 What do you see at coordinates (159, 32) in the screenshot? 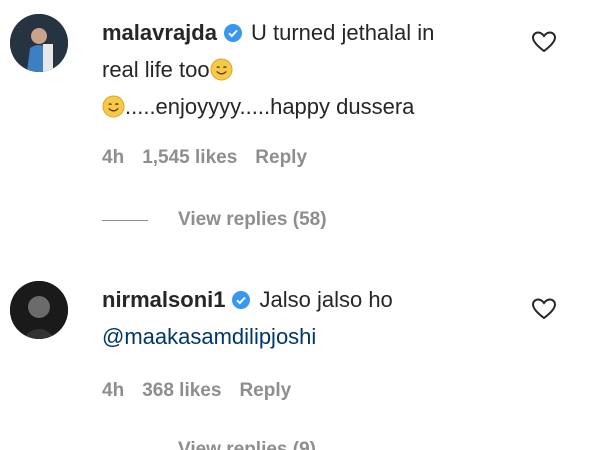
I see `comment-username: malavrajda` at bounding box center [159, 32].